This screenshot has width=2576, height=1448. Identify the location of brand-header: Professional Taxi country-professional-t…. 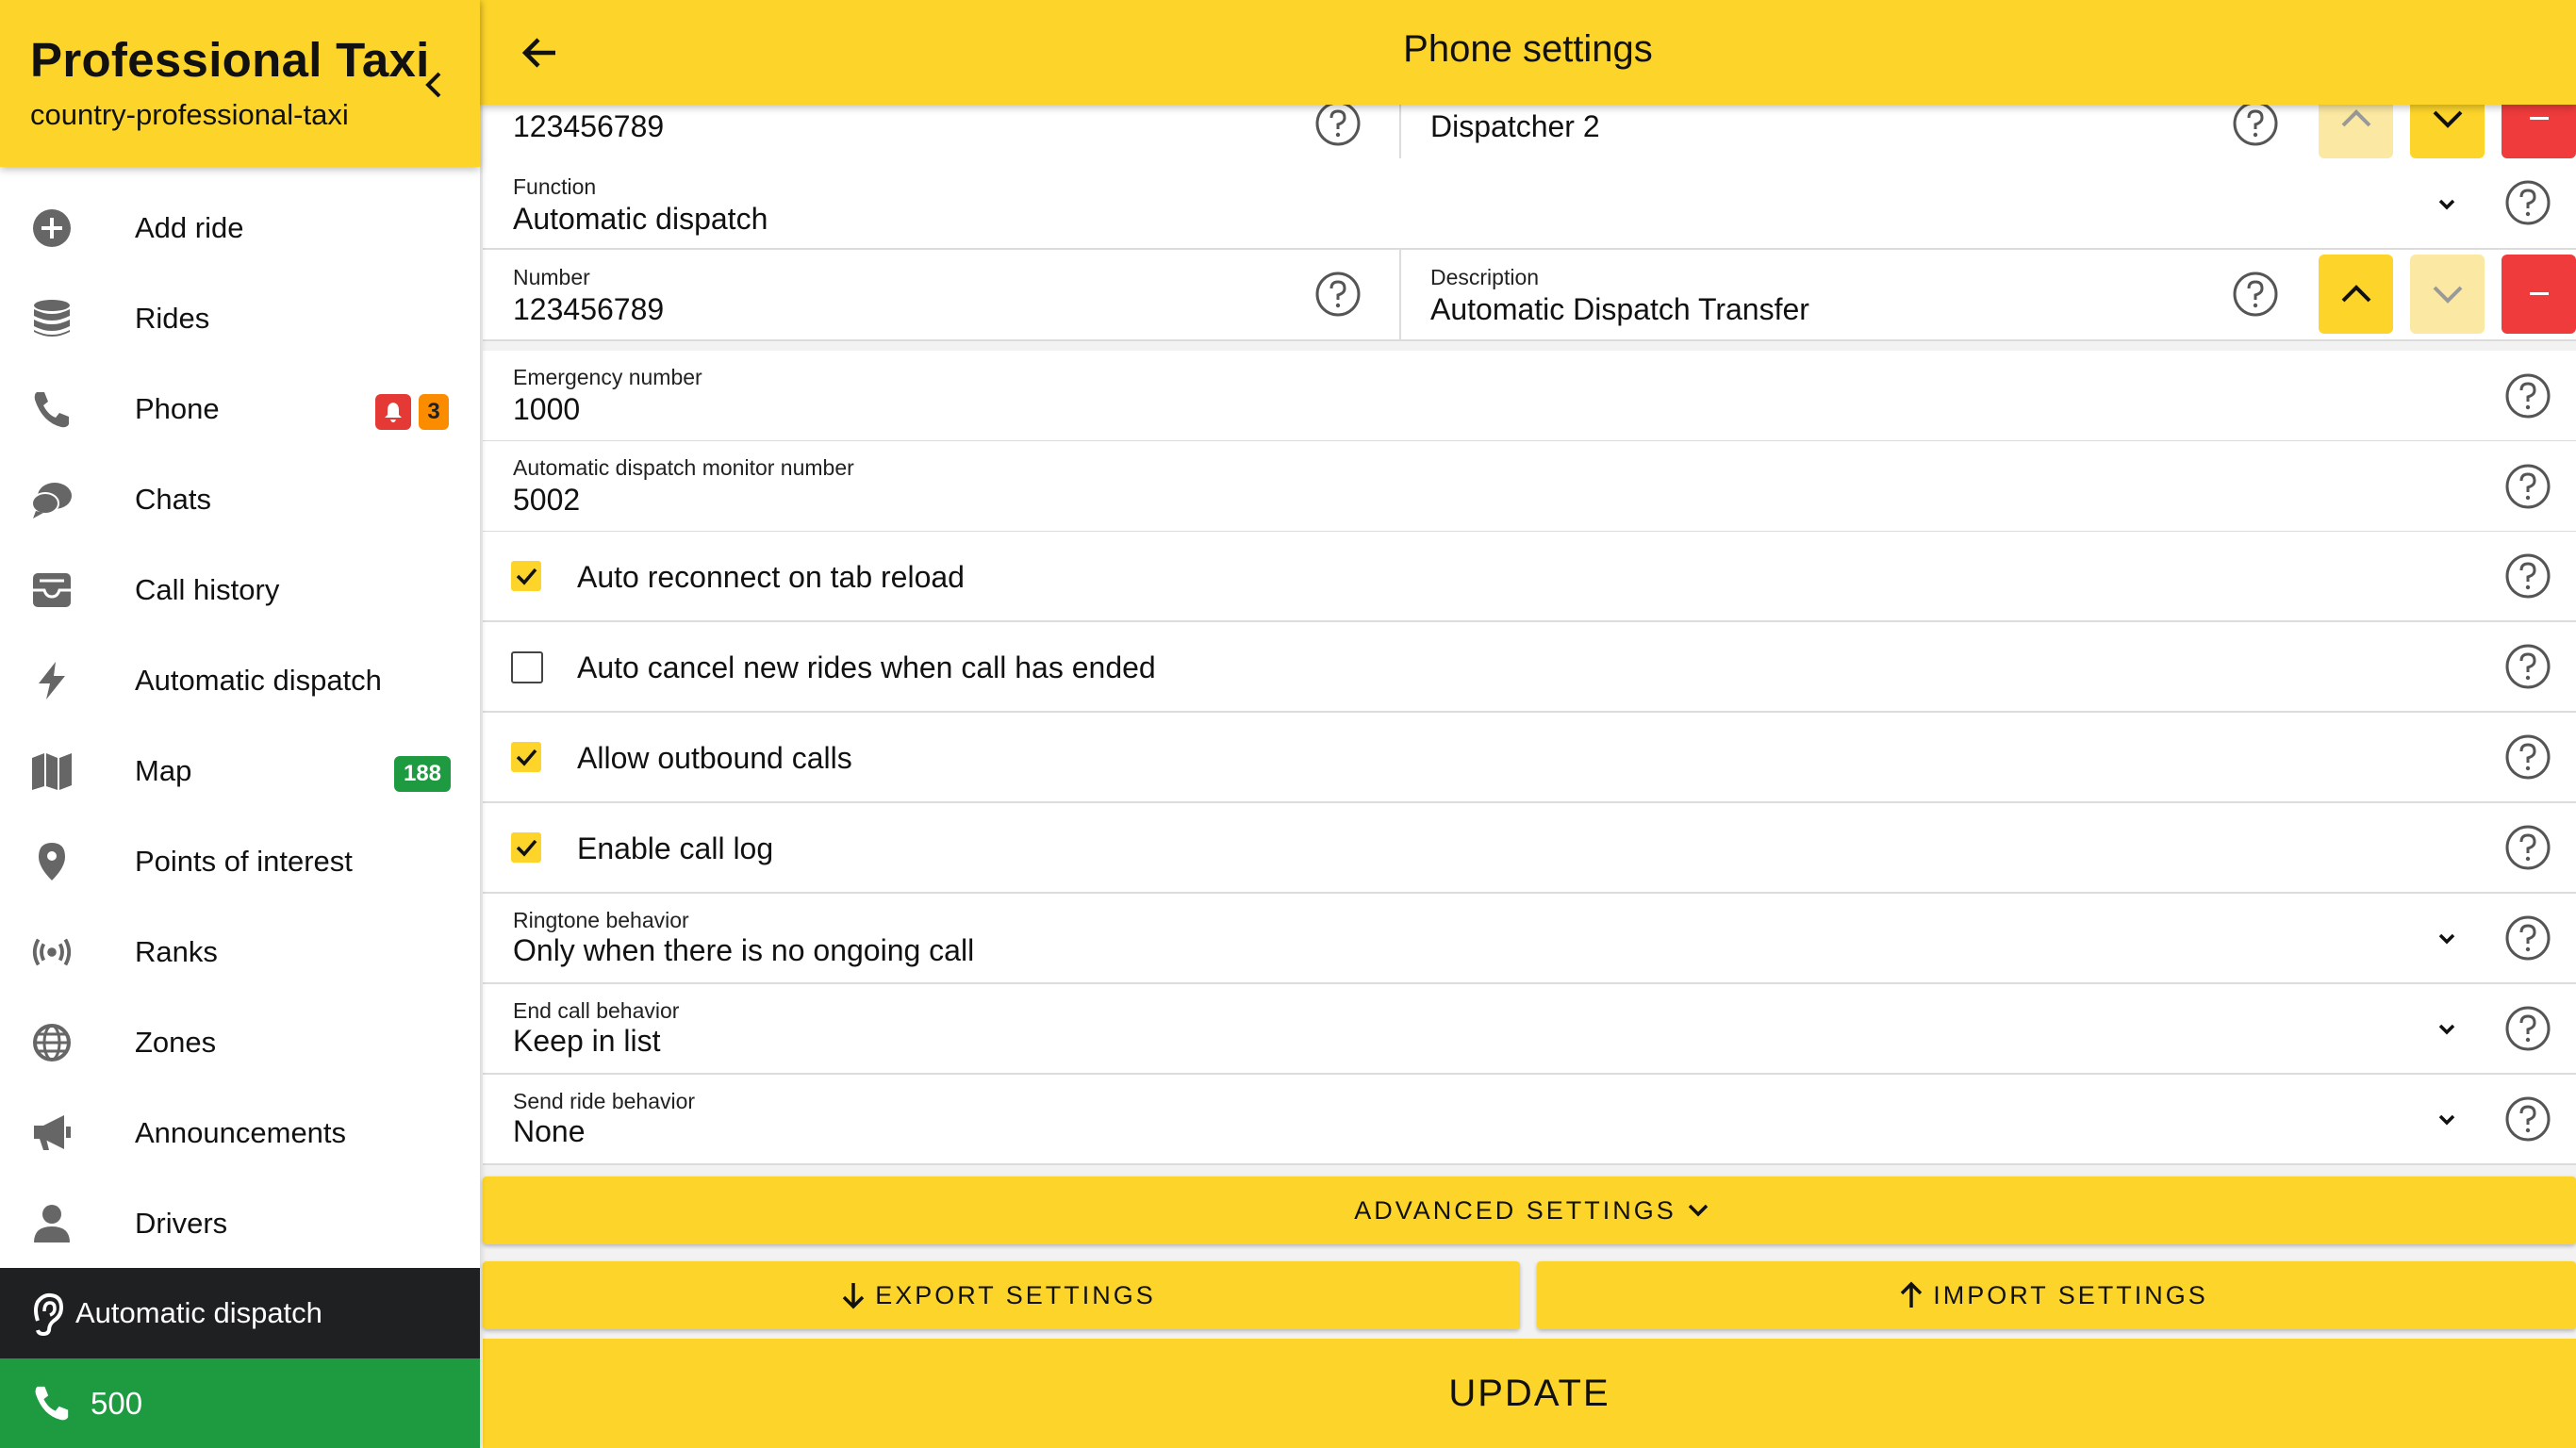
(240, 83).